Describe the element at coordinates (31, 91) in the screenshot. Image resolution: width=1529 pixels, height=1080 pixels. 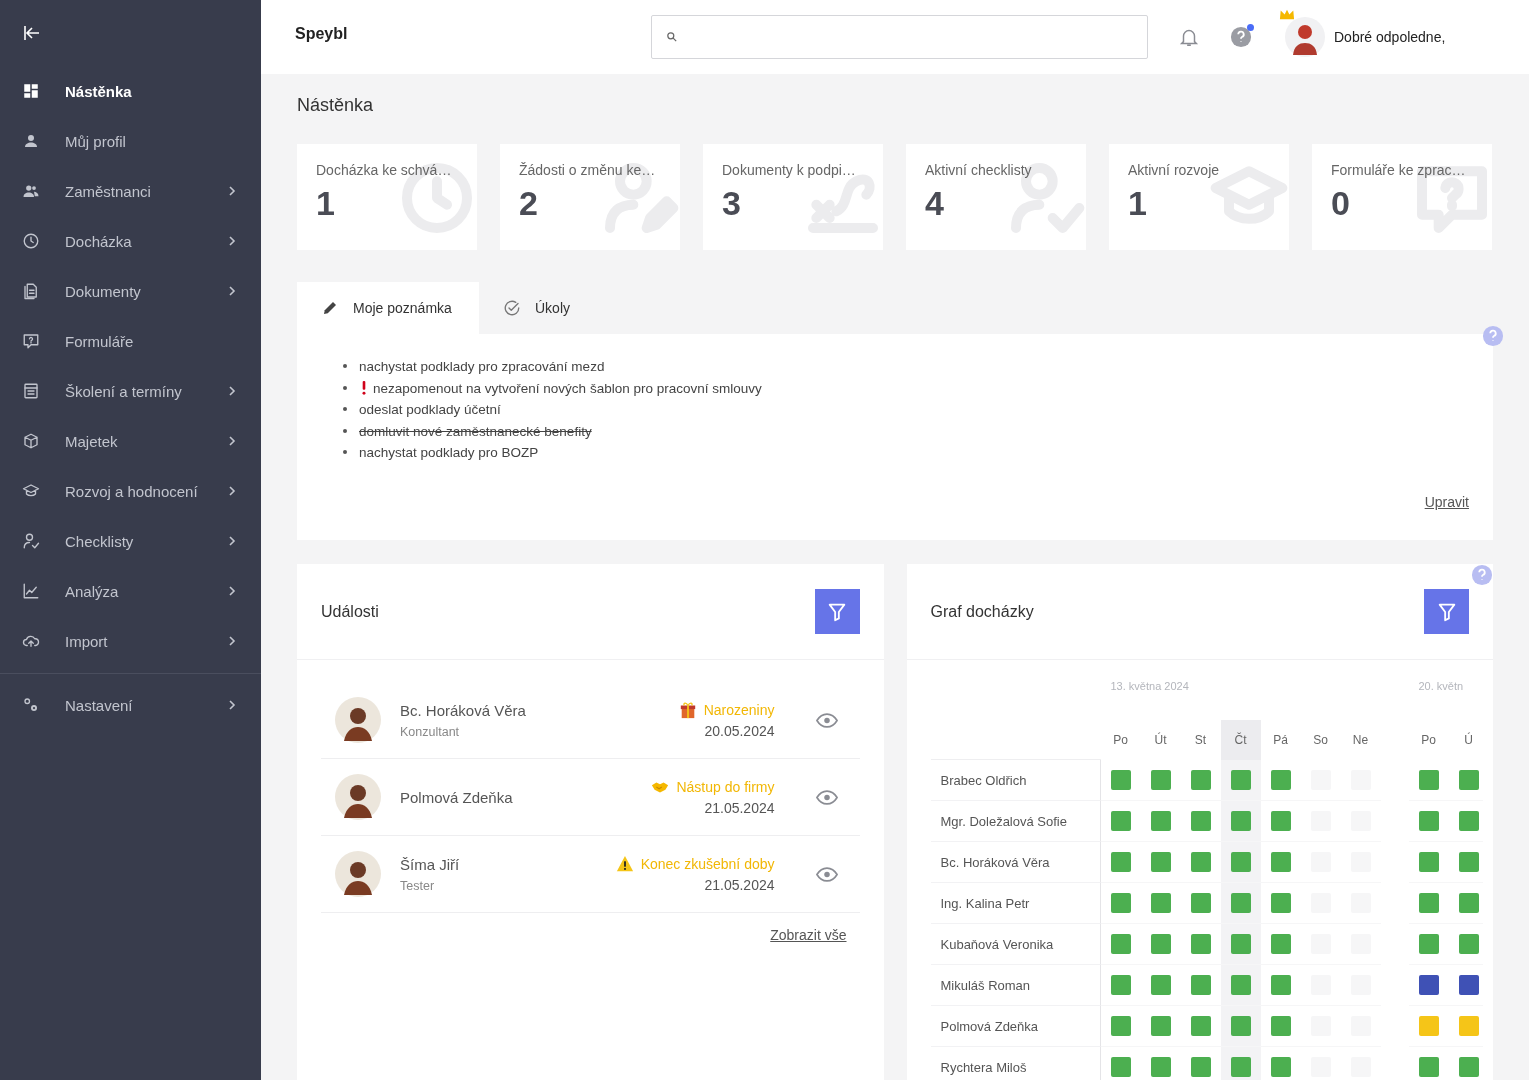
I see `dashboard-icon` at that location.